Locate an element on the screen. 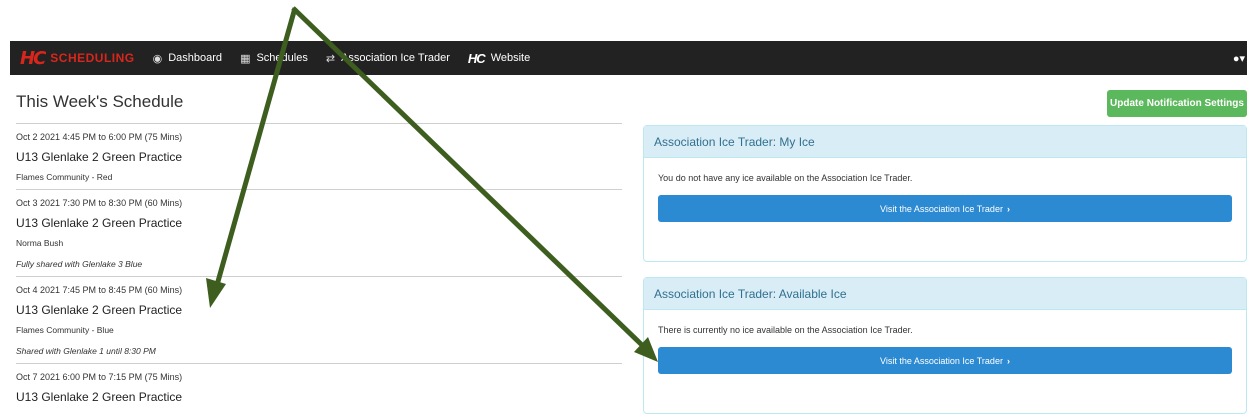 The image size is (1247, 417). hc-logo-icon: HC is located at coordinates (476, 58).